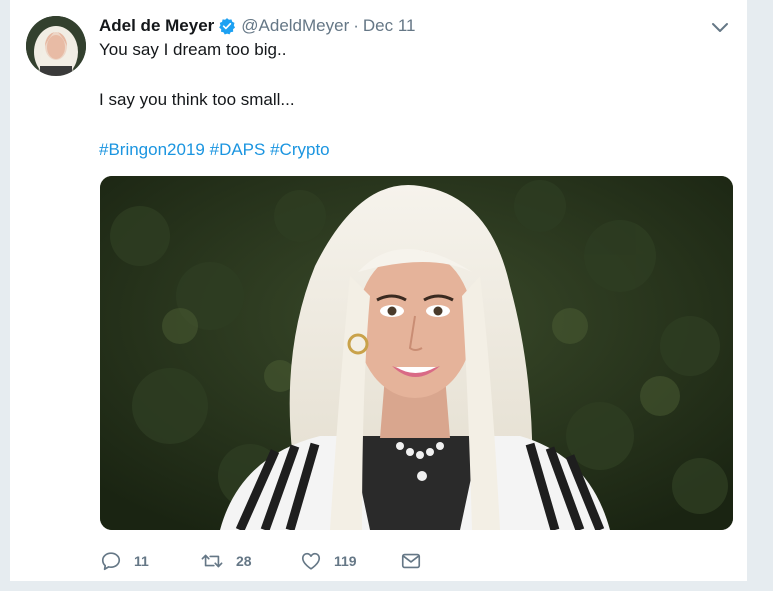 Image resolution: width=773 pixels, height=591 pixels. I want to click on retweet-button: 28, so click(226, 561).